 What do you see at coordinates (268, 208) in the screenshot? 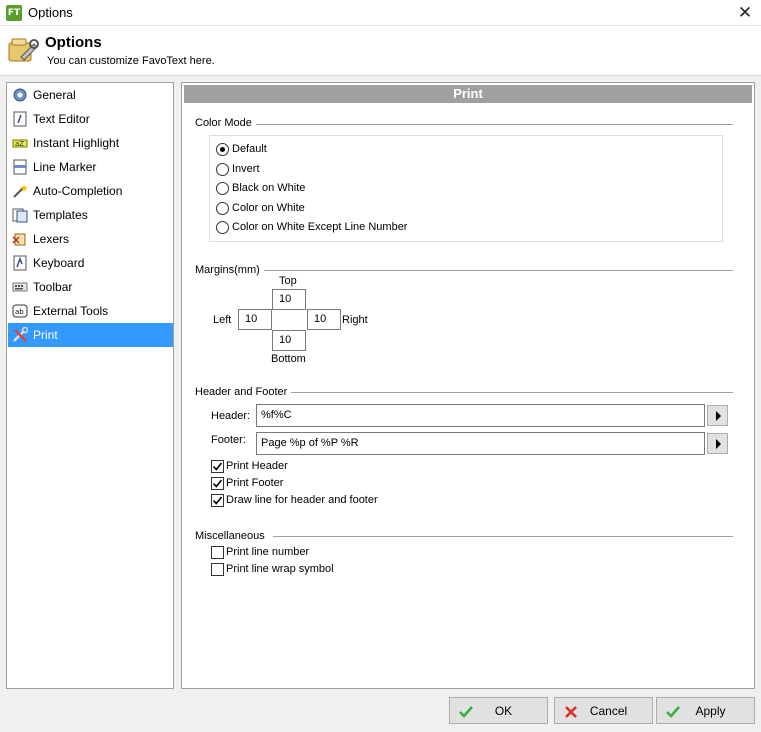
I see `radio-label: Color on White` at bounding box center [268, 208].